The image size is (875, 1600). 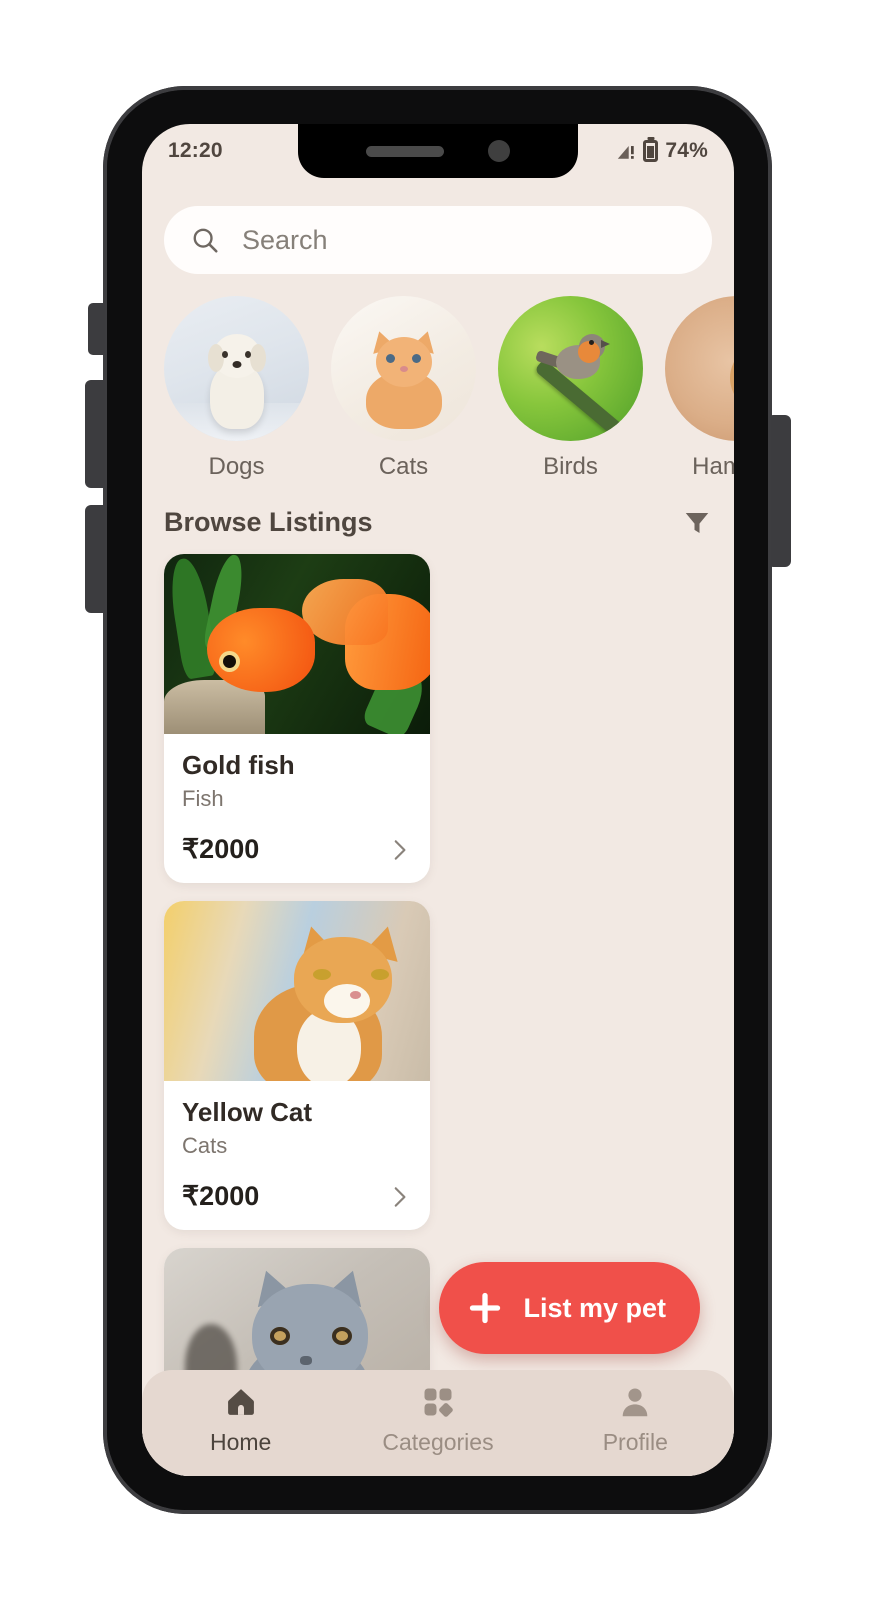 I want to click on list-my-pet-button: List my pet, so click(x=569, y=1308).